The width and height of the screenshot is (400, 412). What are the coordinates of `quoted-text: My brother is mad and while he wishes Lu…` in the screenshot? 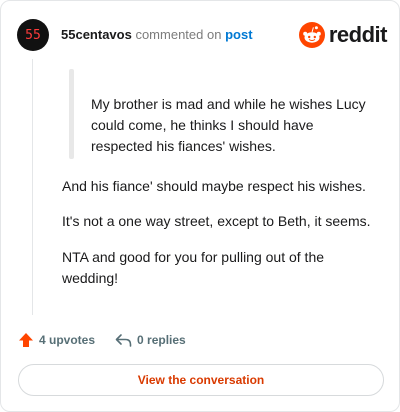 It's located at (228, 125).